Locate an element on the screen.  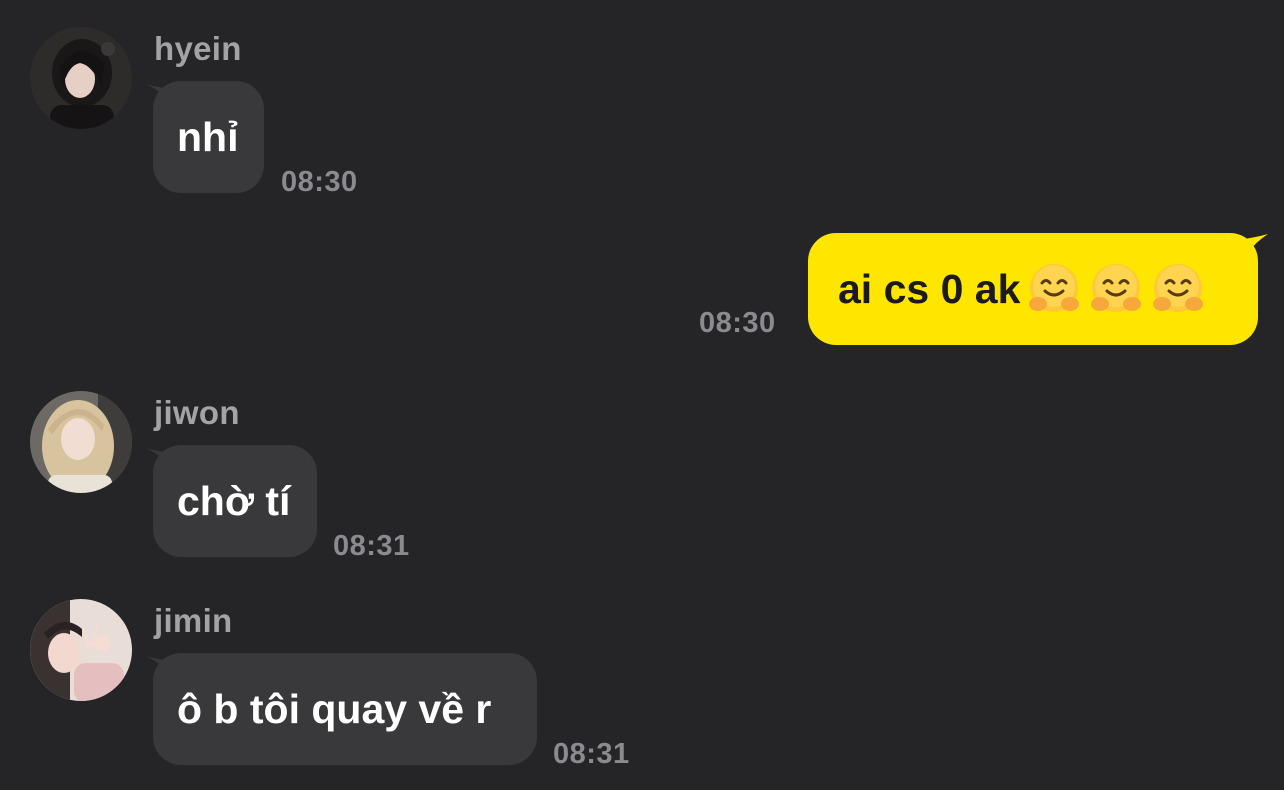
avatar-jiwon is located at coordinates (81, 442).